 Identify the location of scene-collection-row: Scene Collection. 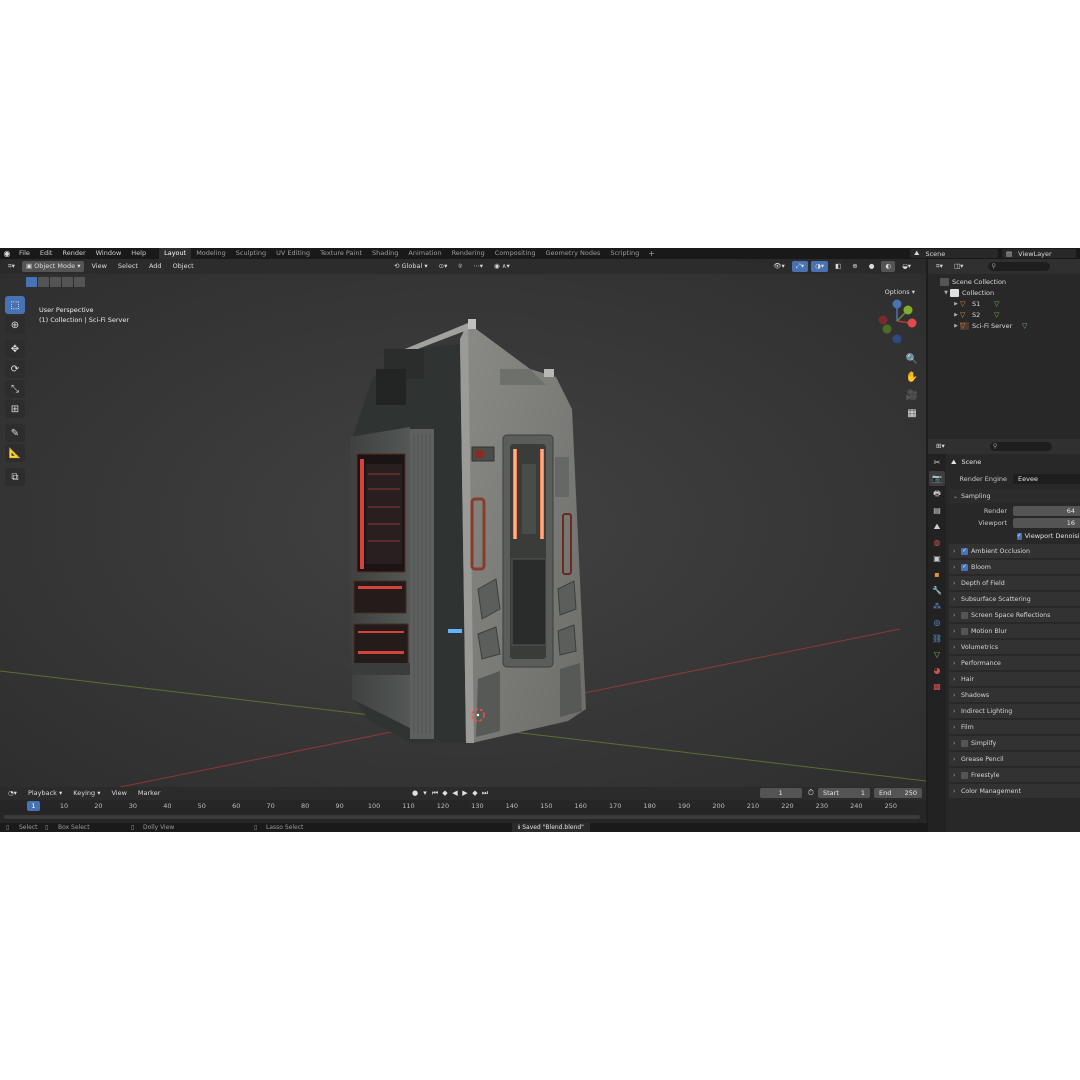
(1004, 281).